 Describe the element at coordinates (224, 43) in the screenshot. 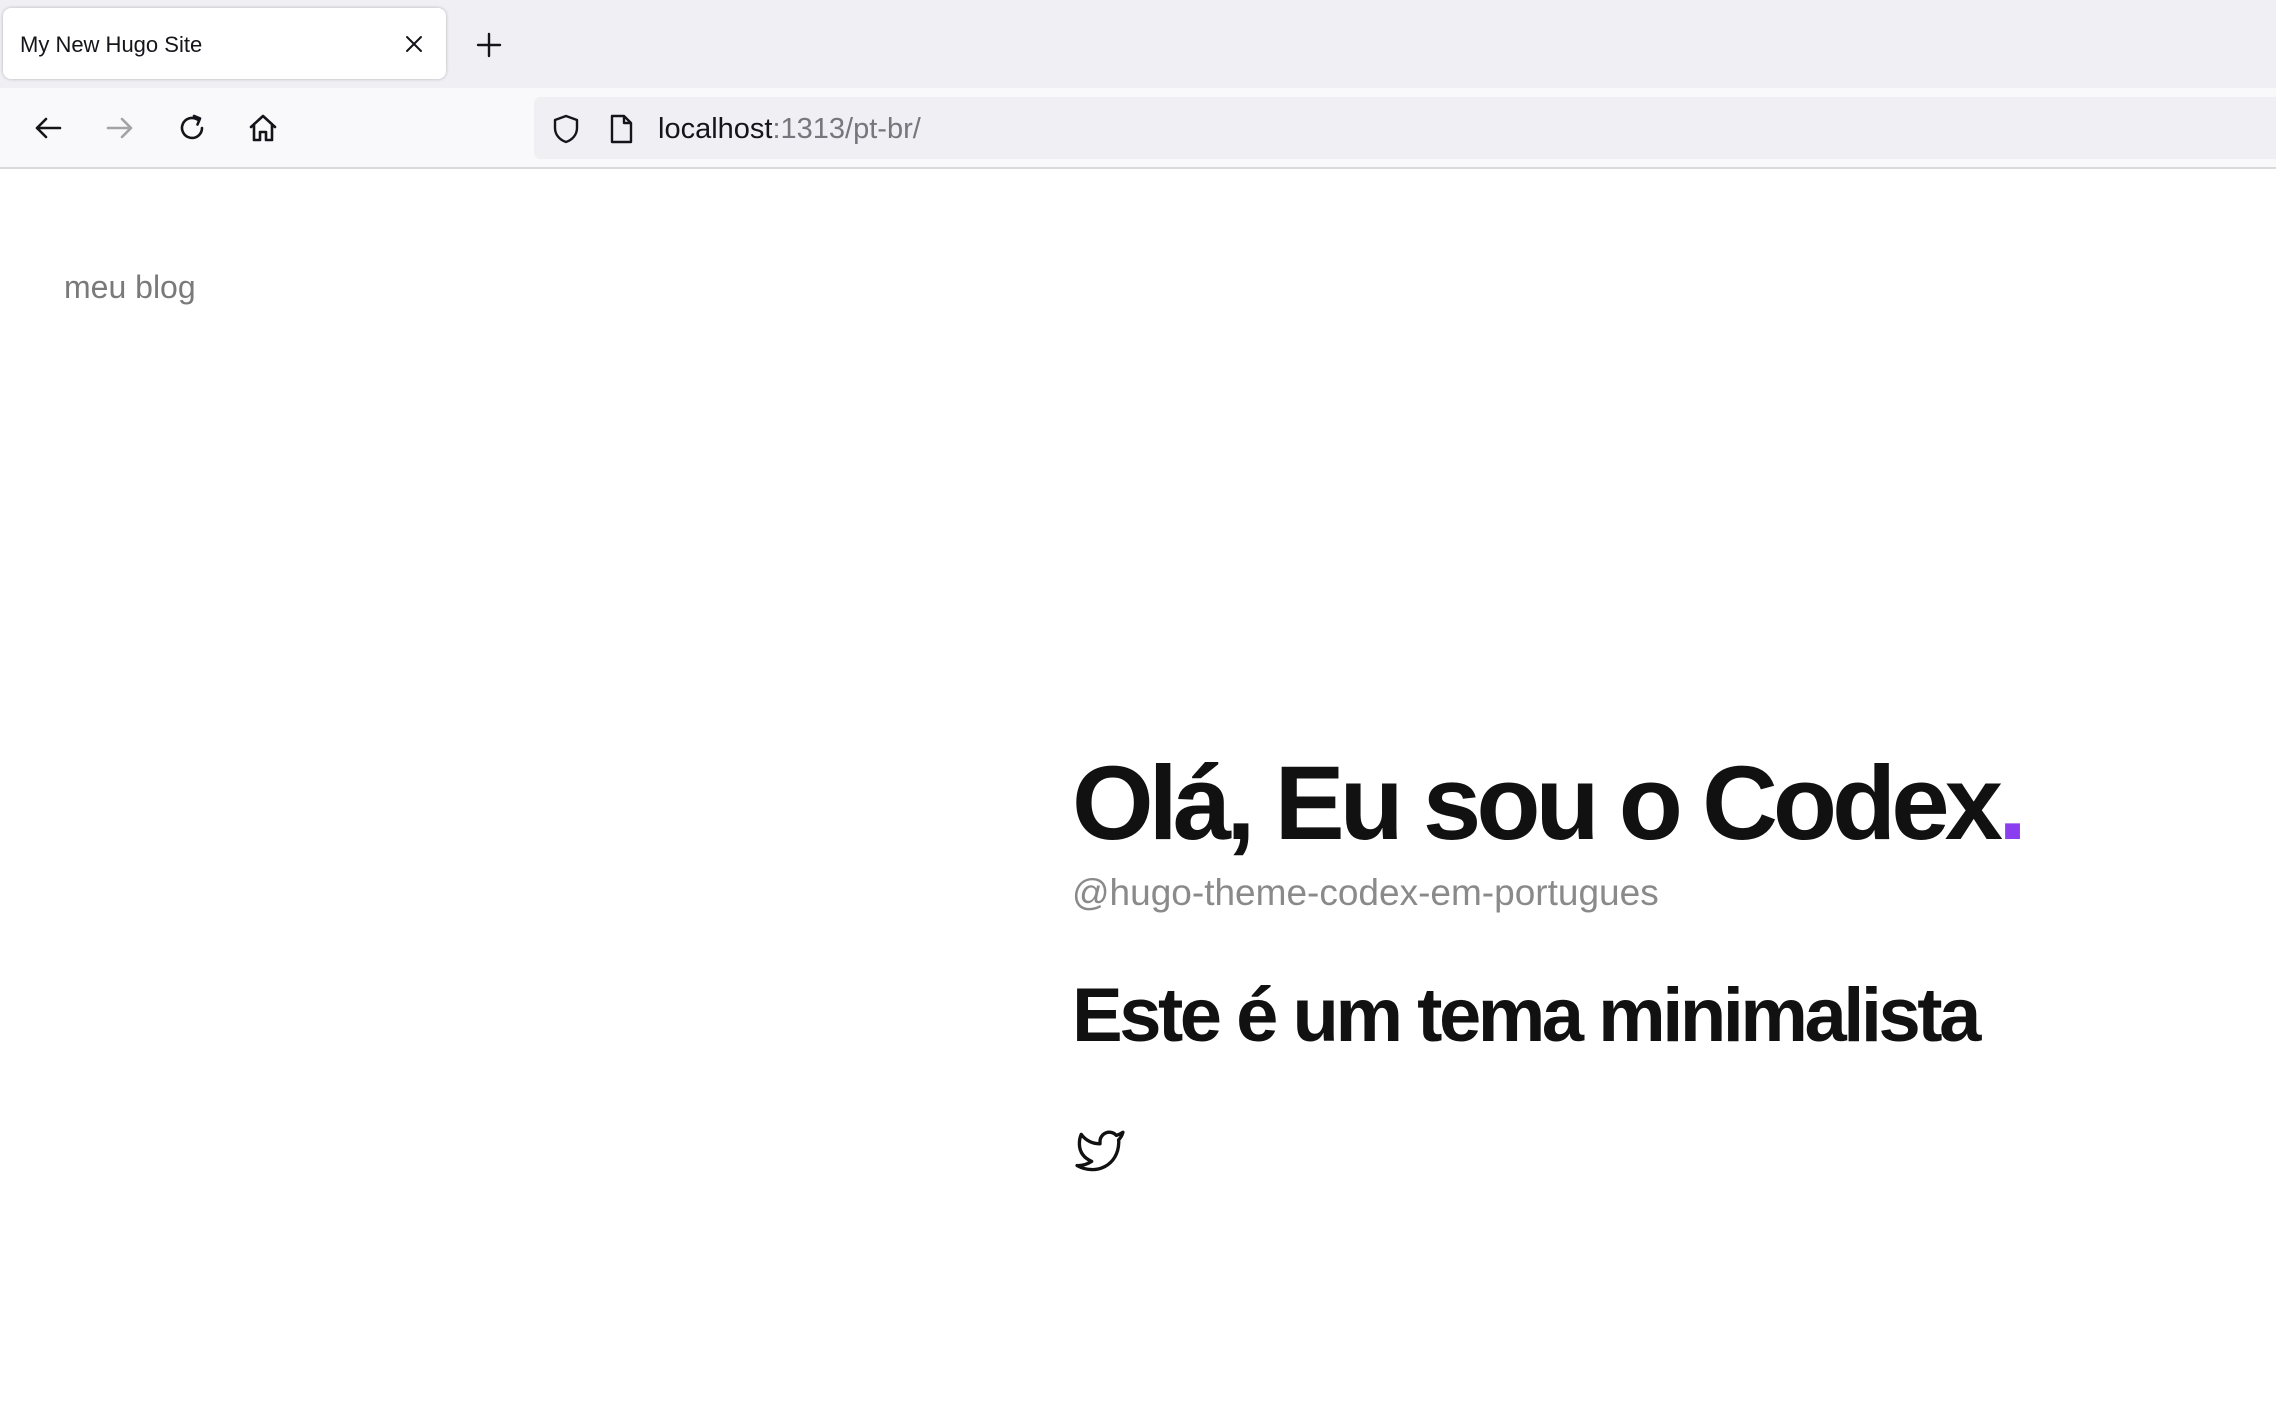

I see `browser-tab: My New Hugo Site` at that location.